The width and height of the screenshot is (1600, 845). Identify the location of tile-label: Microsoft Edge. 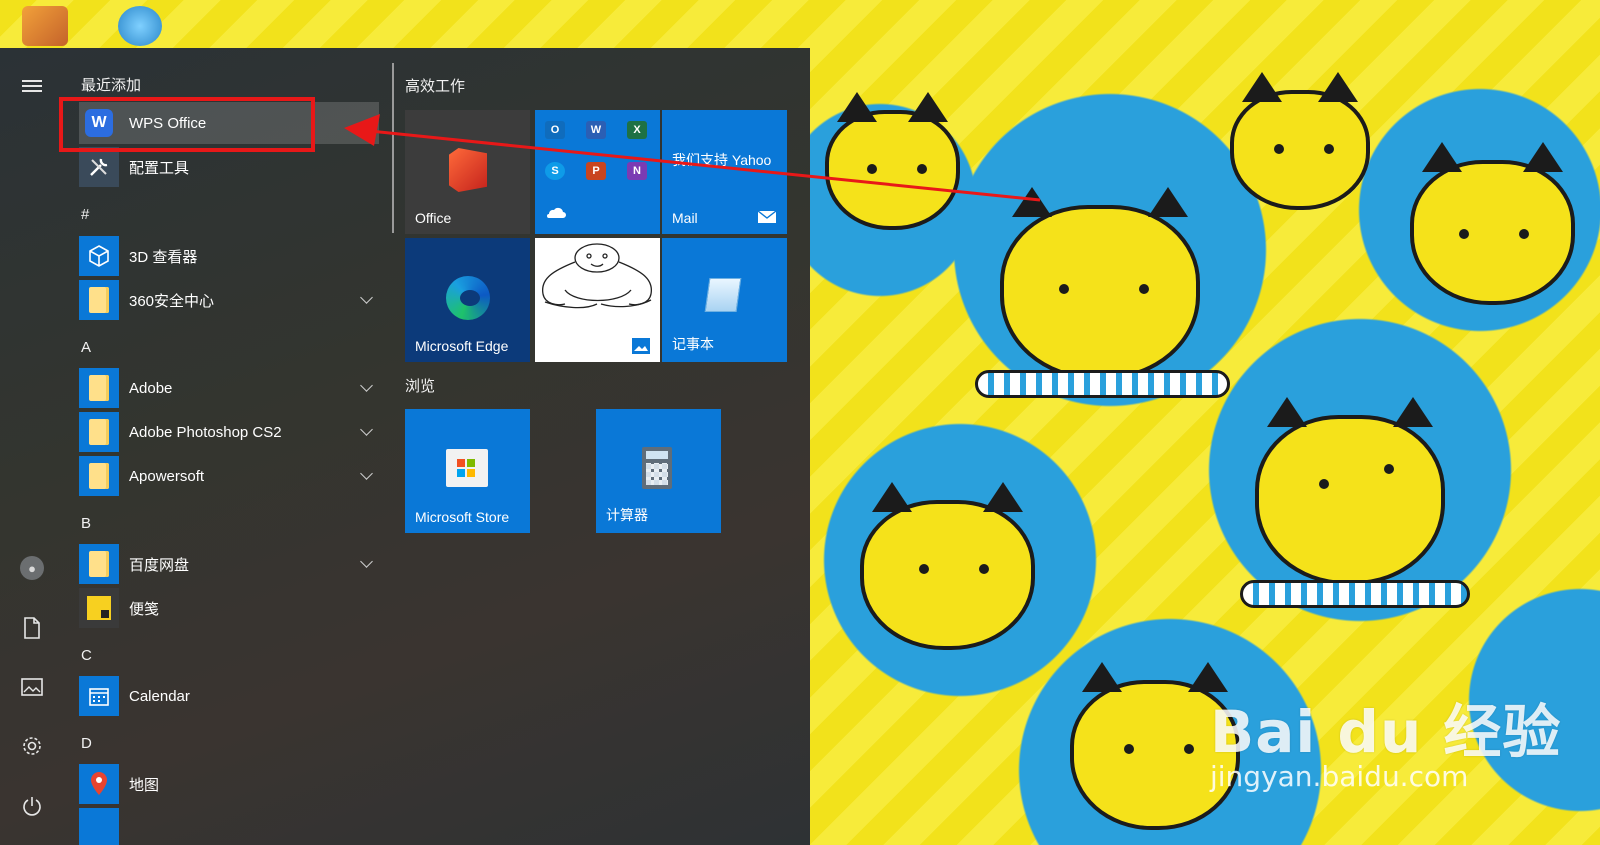
(462, 346).